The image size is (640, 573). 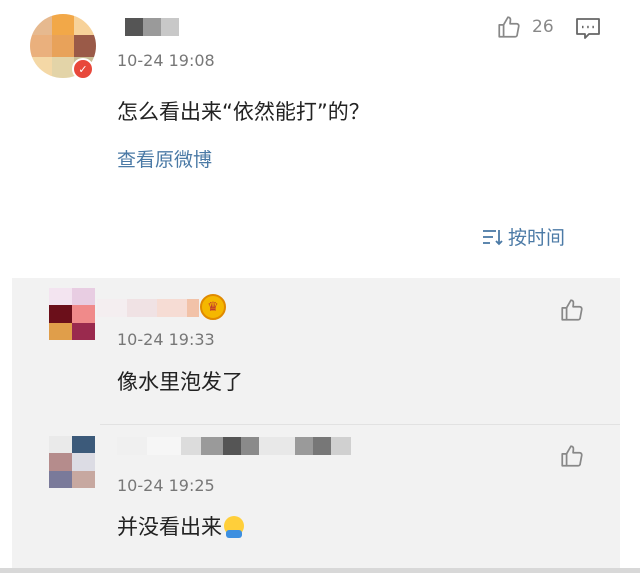 I want to click on reply-timestamp: 10-24 19:25, so click(x=166, y=485).